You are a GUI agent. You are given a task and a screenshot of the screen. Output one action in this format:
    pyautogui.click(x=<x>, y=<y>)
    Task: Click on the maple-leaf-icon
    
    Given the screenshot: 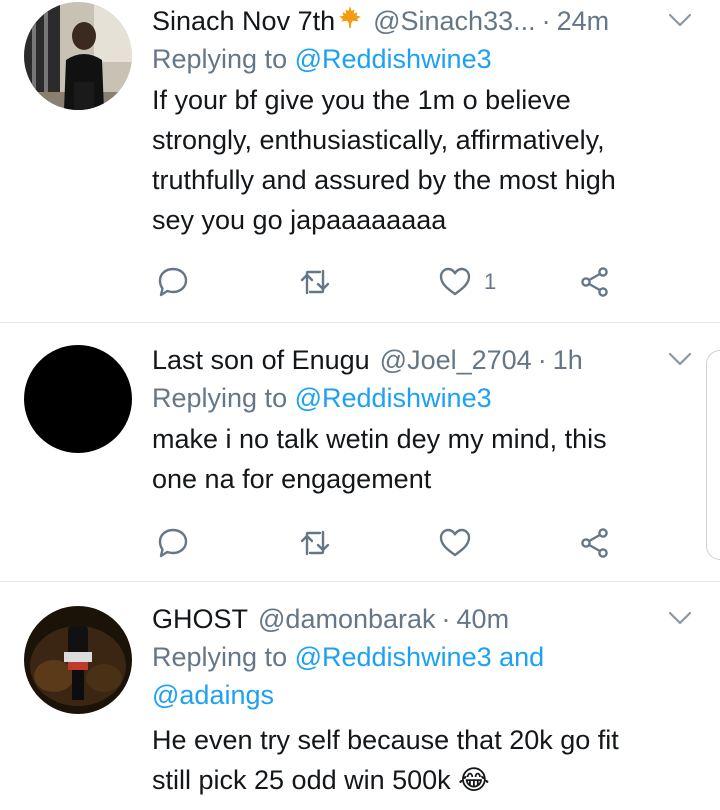 What is the action you would take?
    pyautogui.click(x=350, y=17)
    